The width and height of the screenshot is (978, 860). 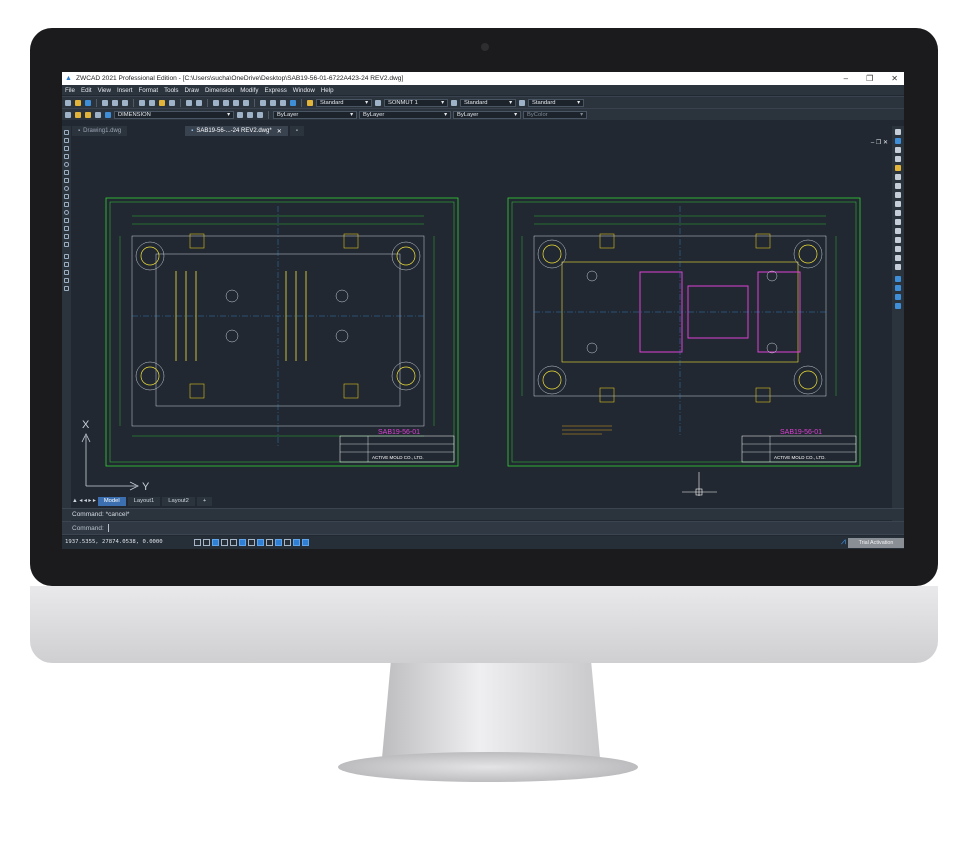 What do you see at coordinates (305, 542) in the screenshot?
I see `annotation-toggle-icon` at bounding box center [305, 542].